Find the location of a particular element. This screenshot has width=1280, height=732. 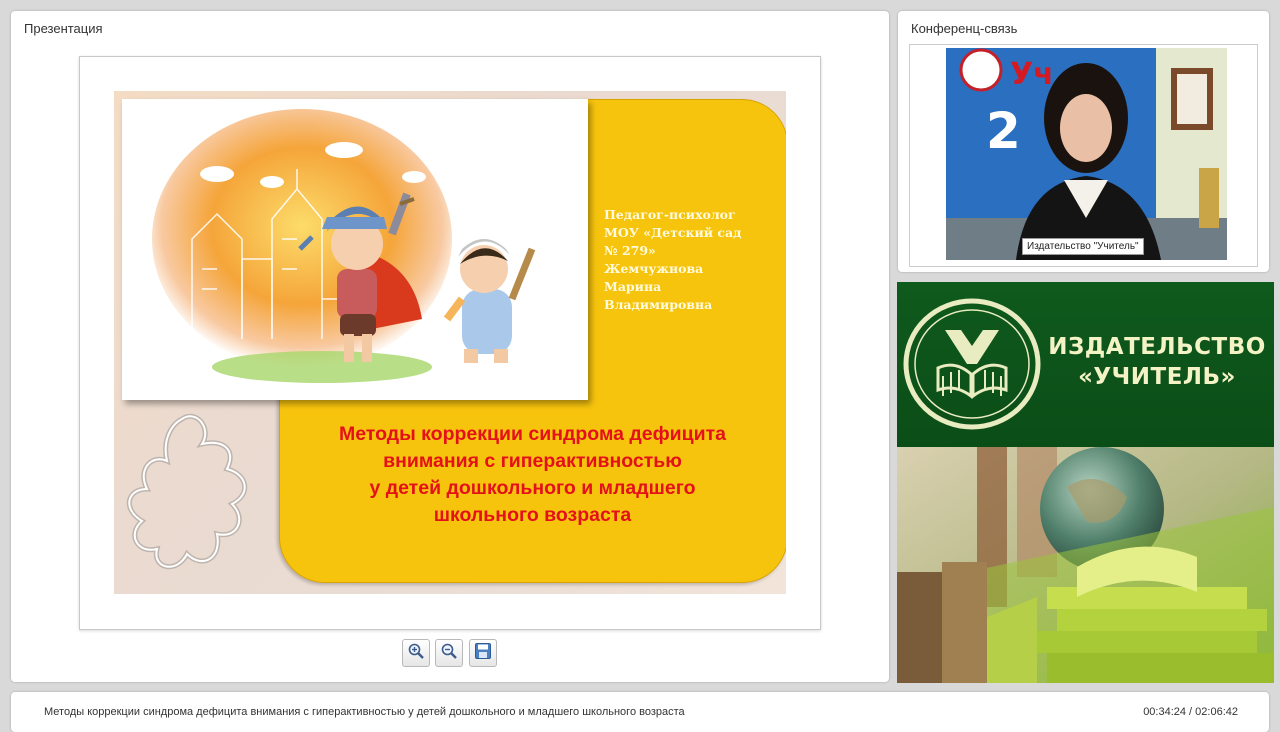

publisher-banner: ИЗДАТЕЛЬСТВО «УЧИТЕЛЬ» is located at coordinates (1085, 364).